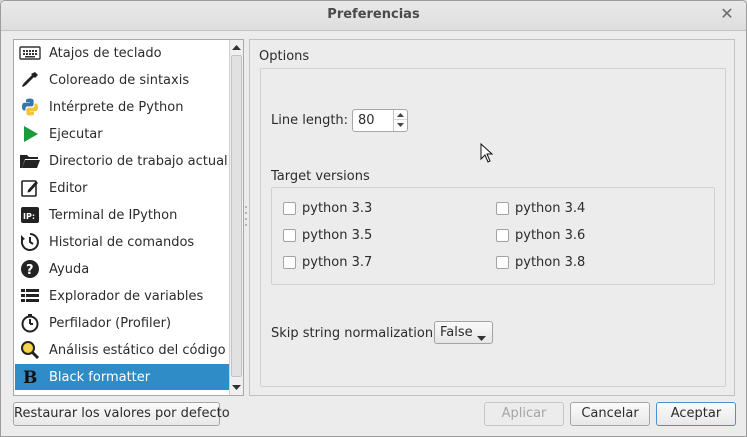 This screenshot has height=437, width=747. Describe the element at coordinates (481, 337) in the screenshot. I see `chevron-down-icon` at that location.